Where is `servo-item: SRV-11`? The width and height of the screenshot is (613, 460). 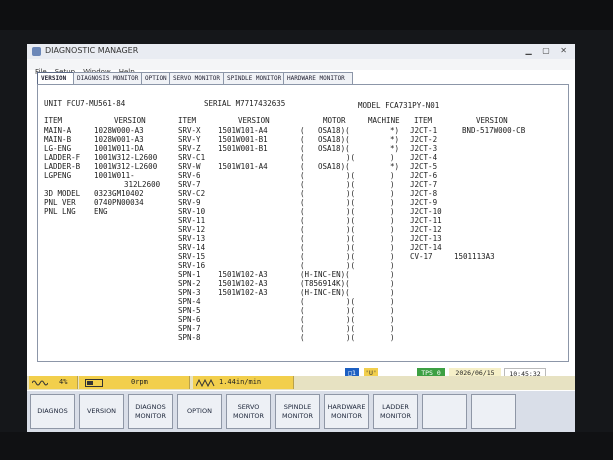 servo-item: SRV-11 is located at coordinates (192, 220).